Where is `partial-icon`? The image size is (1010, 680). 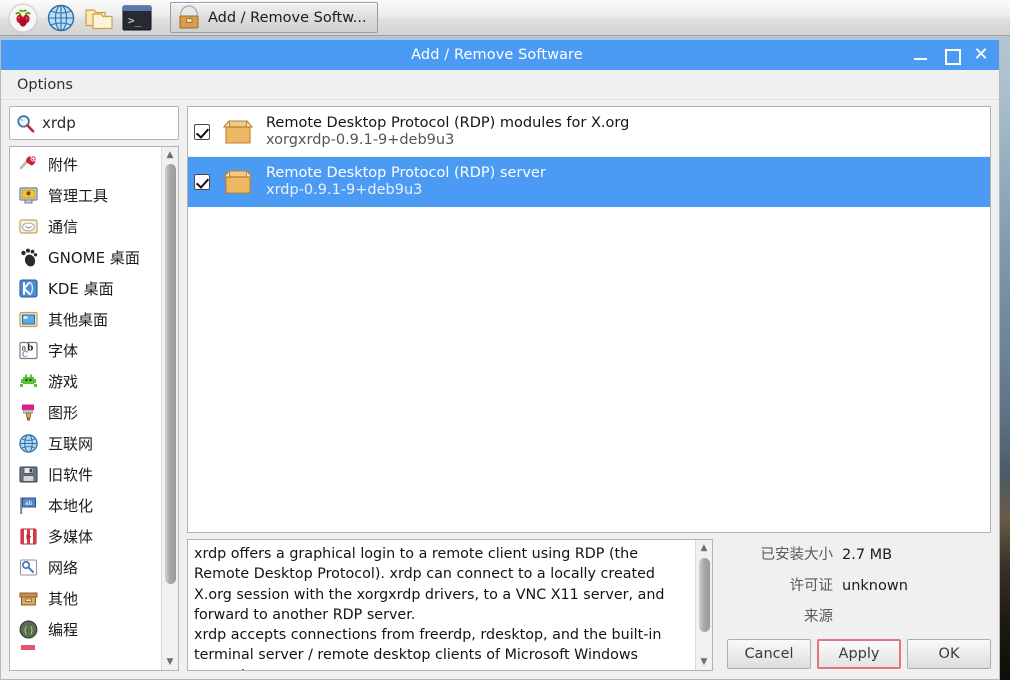 partial-icon is located at coordinates (28, 650).